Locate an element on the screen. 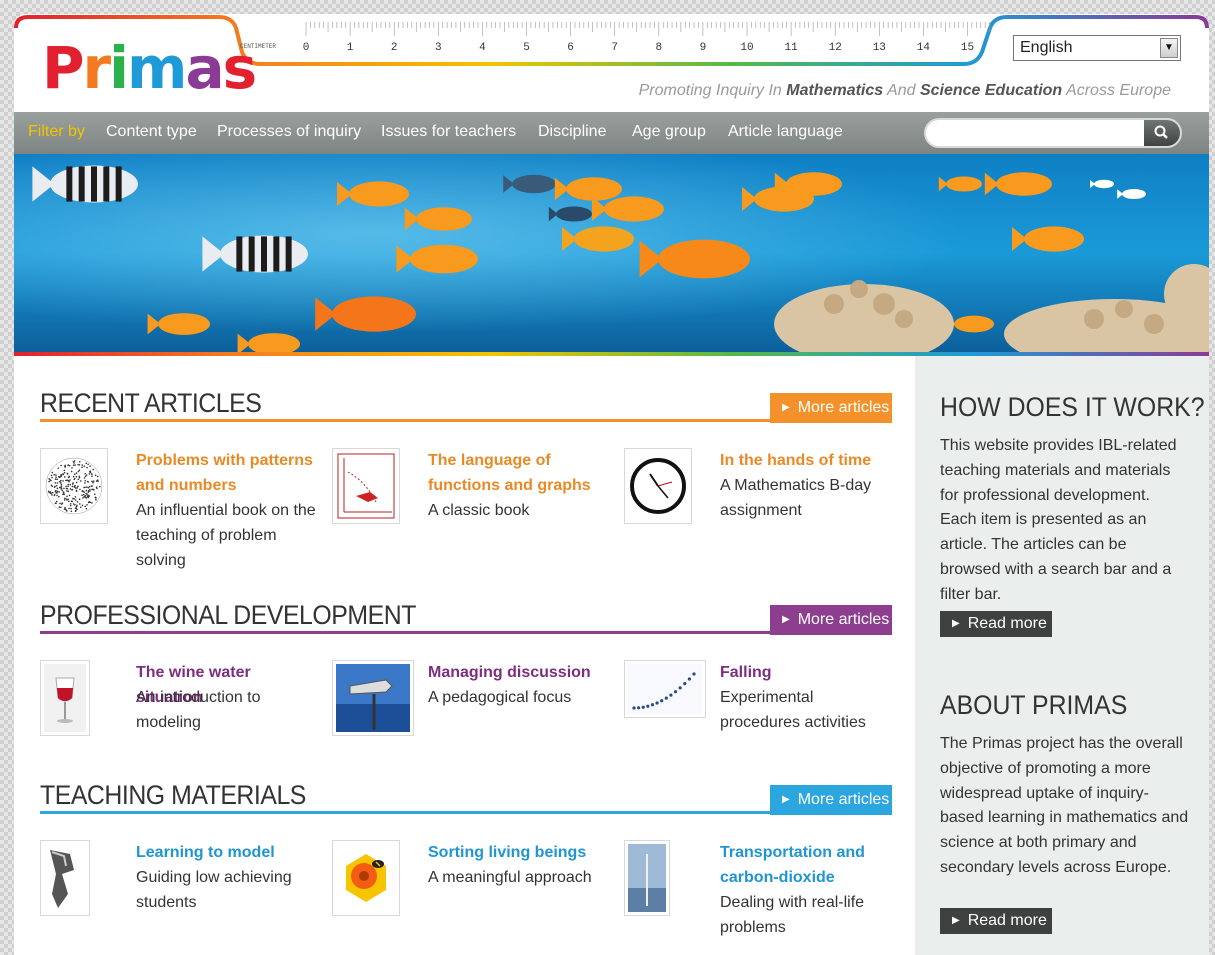 This screenshot has width=1215, height=955. recent-articles-title: RECENT ARTICLES is located at coordinates (151, 403).